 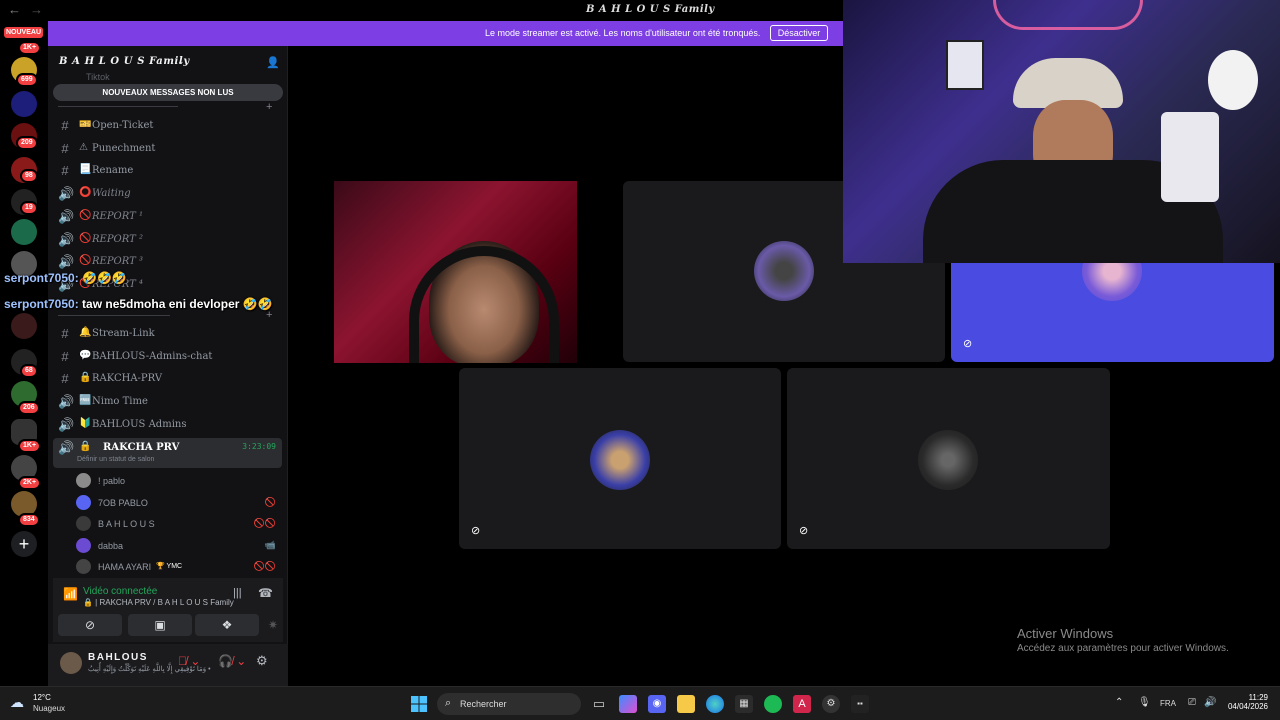 I want to click on channel-item: 🔊 🚫 REPORT ³, so click(x=170, y=262).